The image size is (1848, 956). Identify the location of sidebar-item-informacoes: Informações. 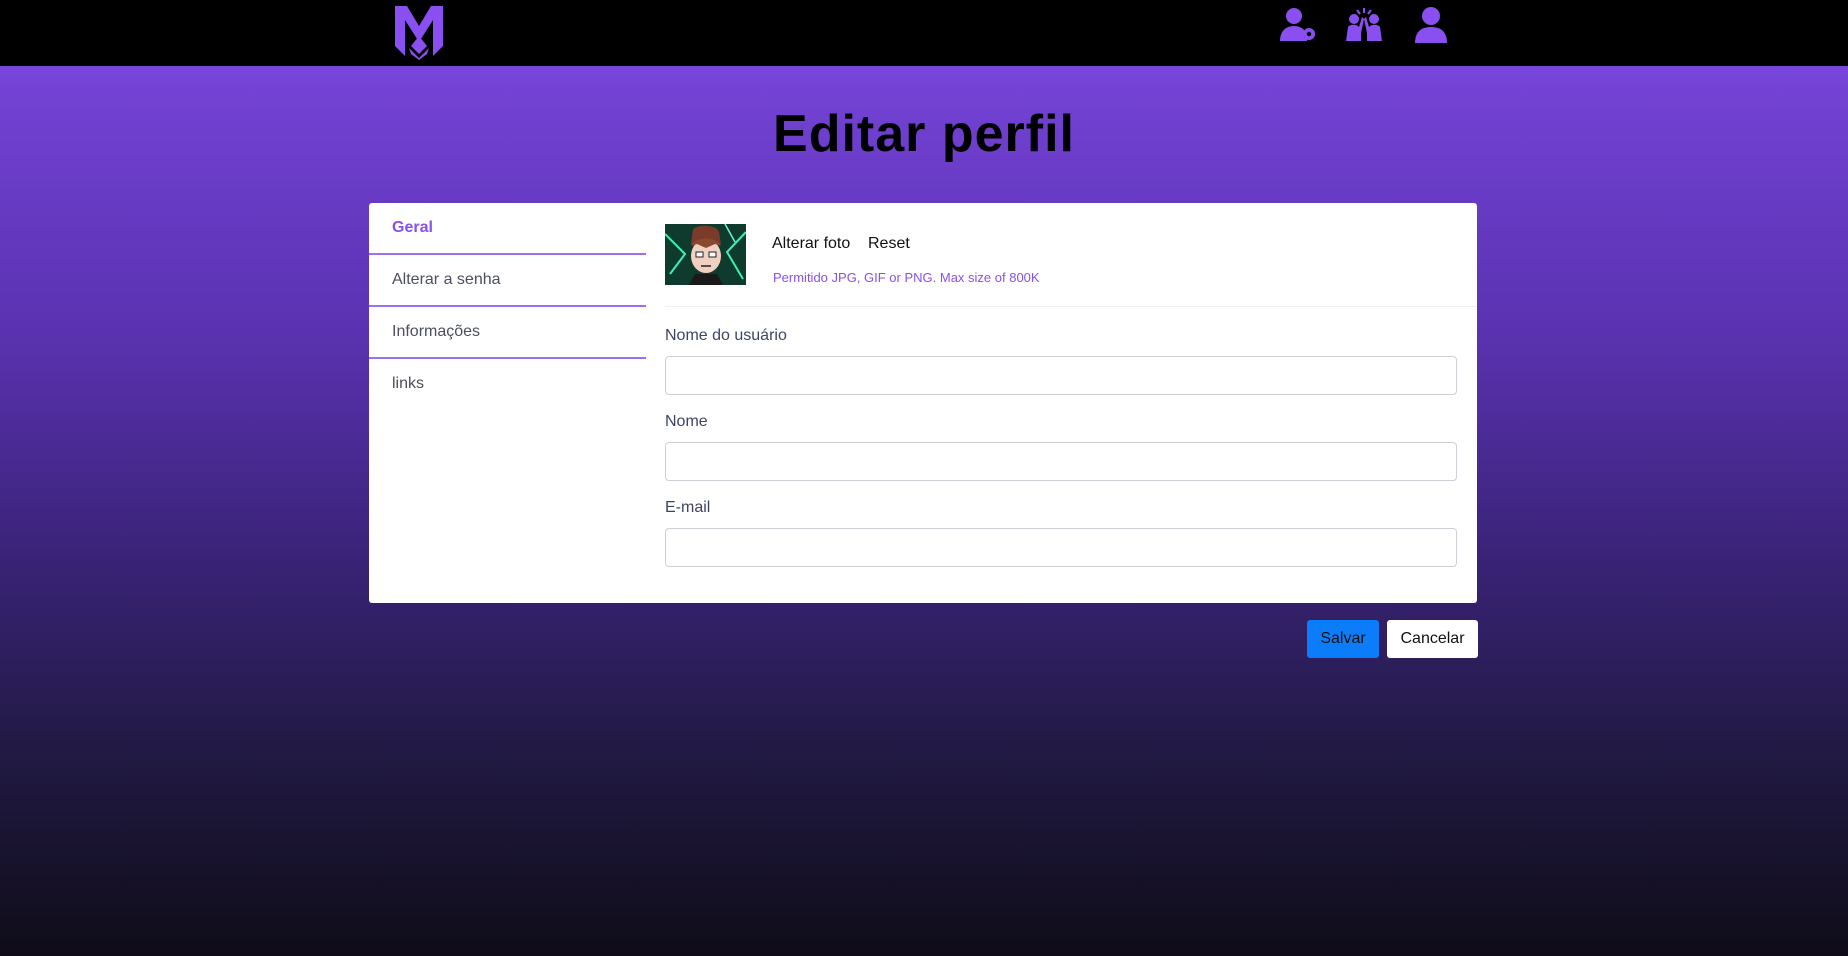
(507, 333).